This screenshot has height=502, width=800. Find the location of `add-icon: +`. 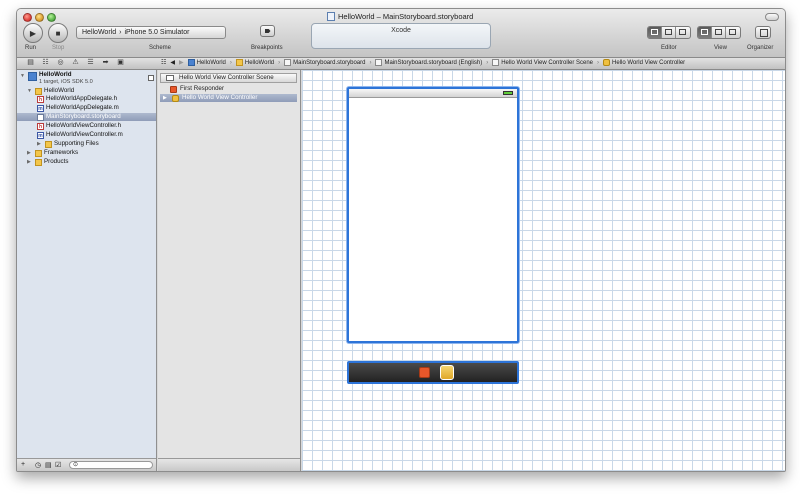

add-icon: + is located at coordinates (23, 464).